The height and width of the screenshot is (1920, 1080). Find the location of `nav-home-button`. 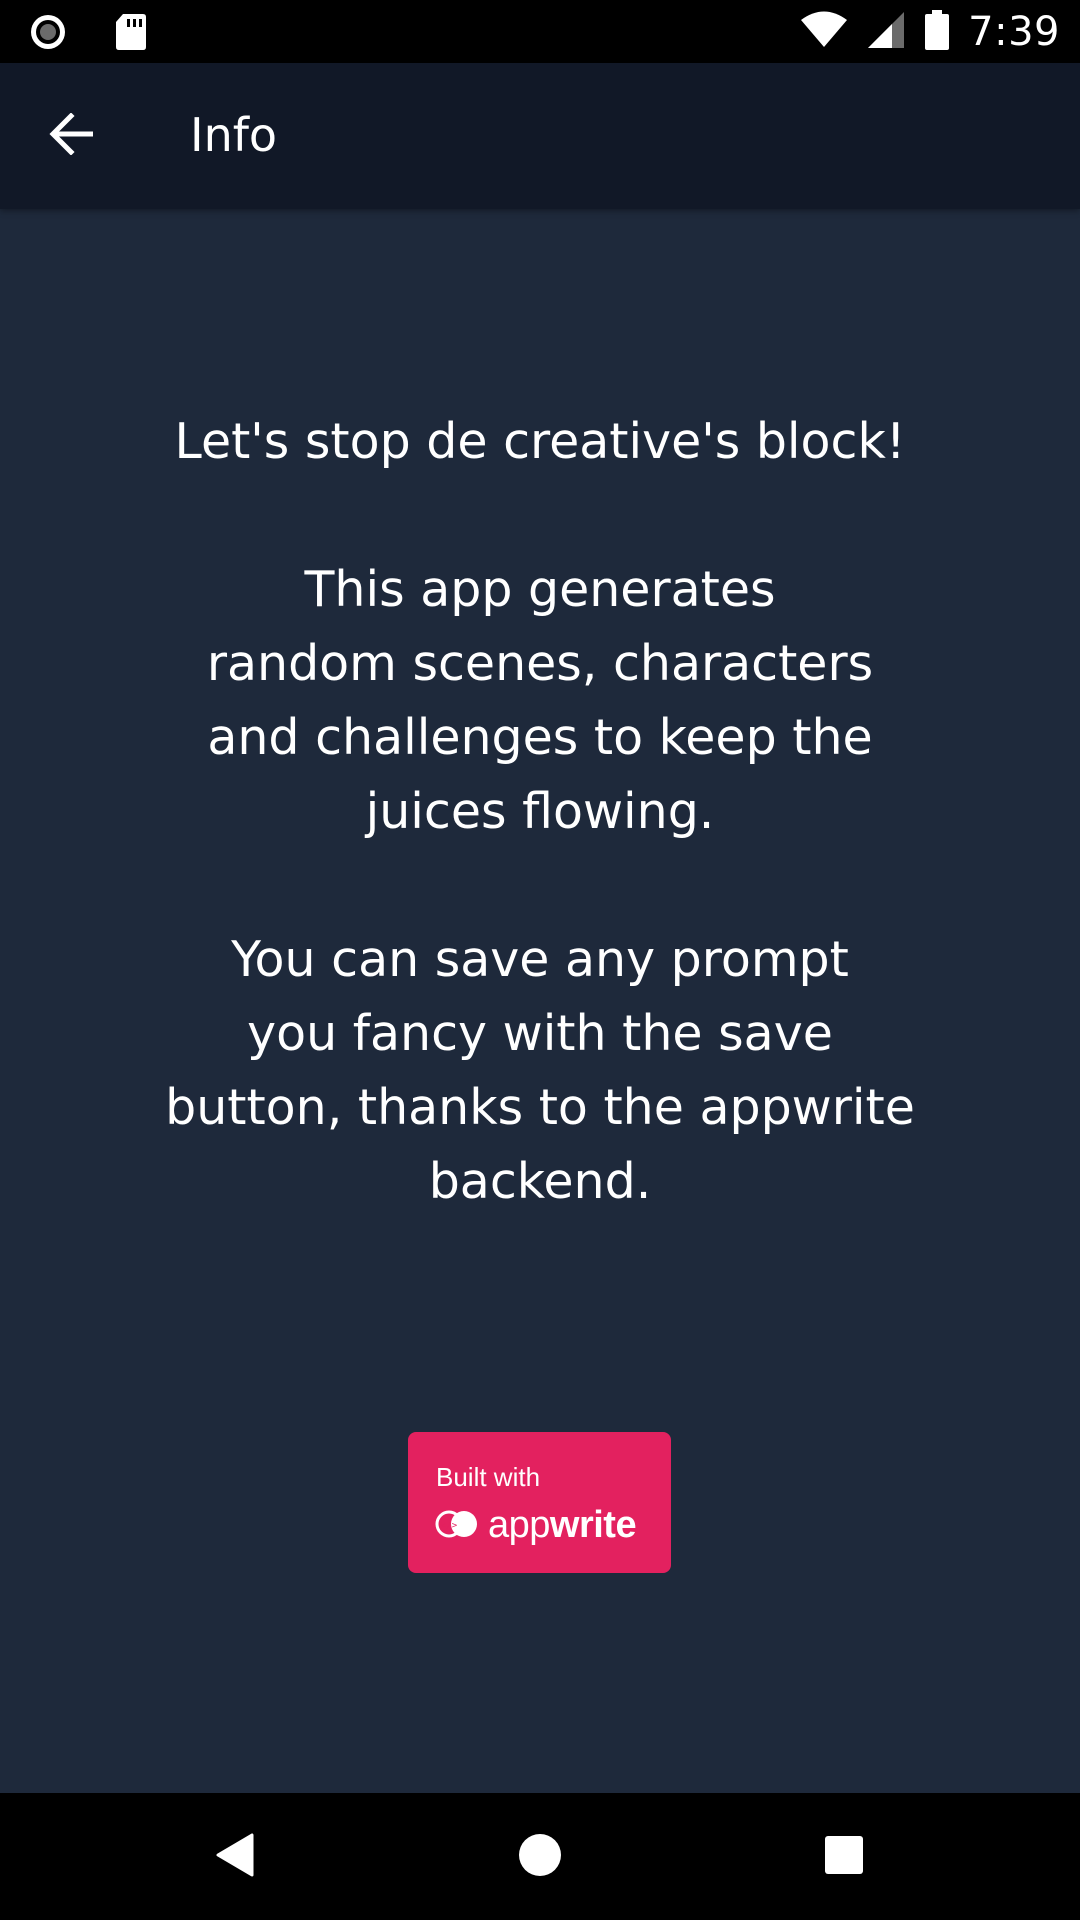

nav-home-button is located at coordinates (540, 1856).